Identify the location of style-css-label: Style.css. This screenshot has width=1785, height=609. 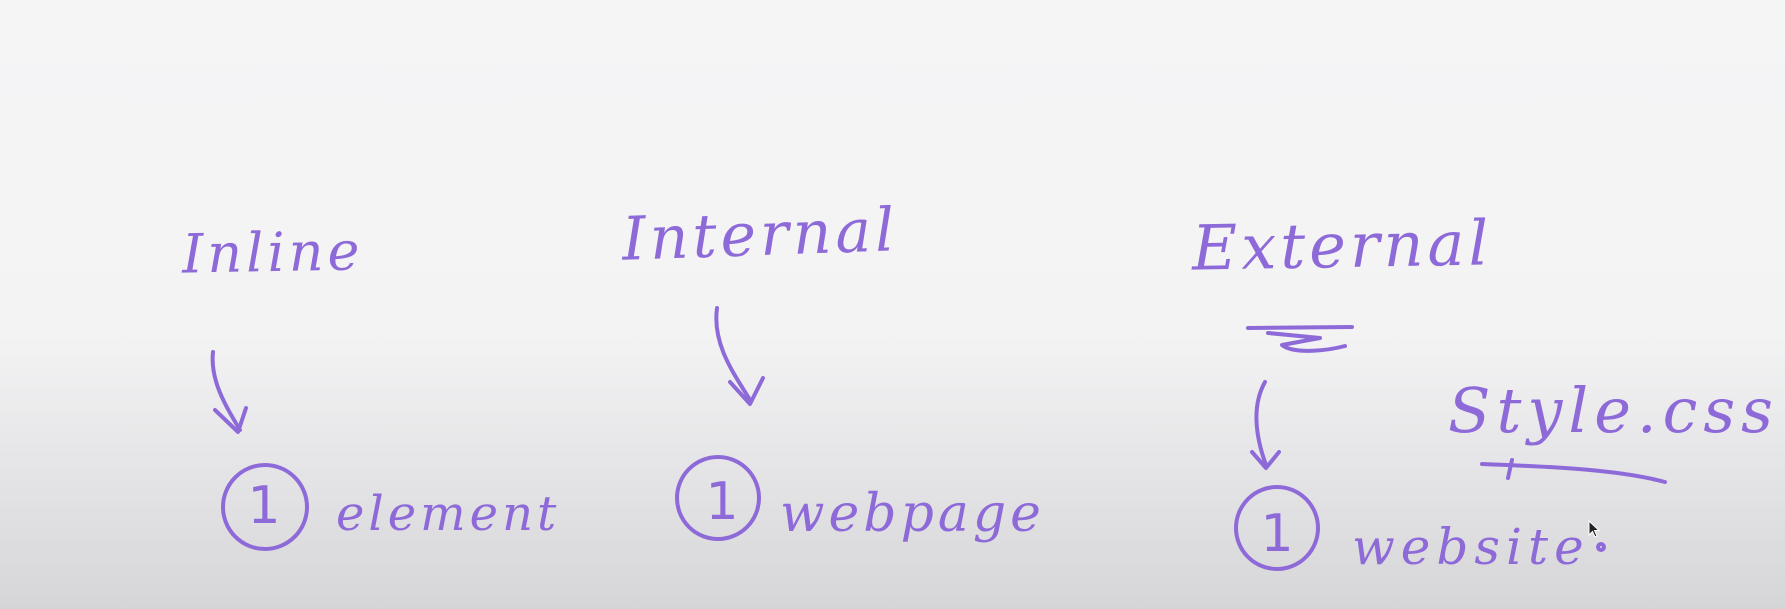
(1614, 410).